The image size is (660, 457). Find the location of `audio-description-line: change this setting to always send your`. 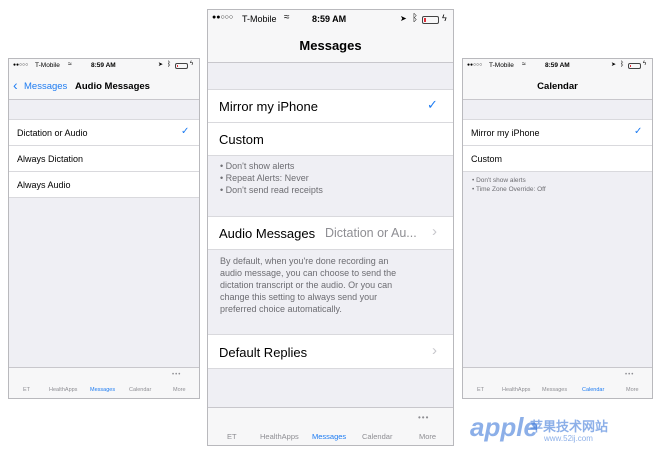

audio-description-line: change this setting to always send your is located at coordinates (299, 297).